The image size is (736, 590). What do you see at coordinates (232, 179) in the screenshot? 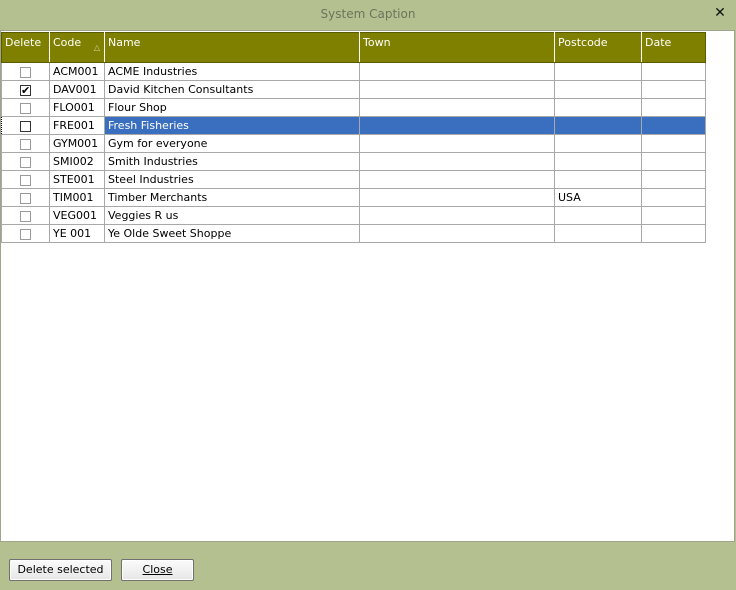
I see `name-cell: Steel Industries` at bounding box center [232, 179].